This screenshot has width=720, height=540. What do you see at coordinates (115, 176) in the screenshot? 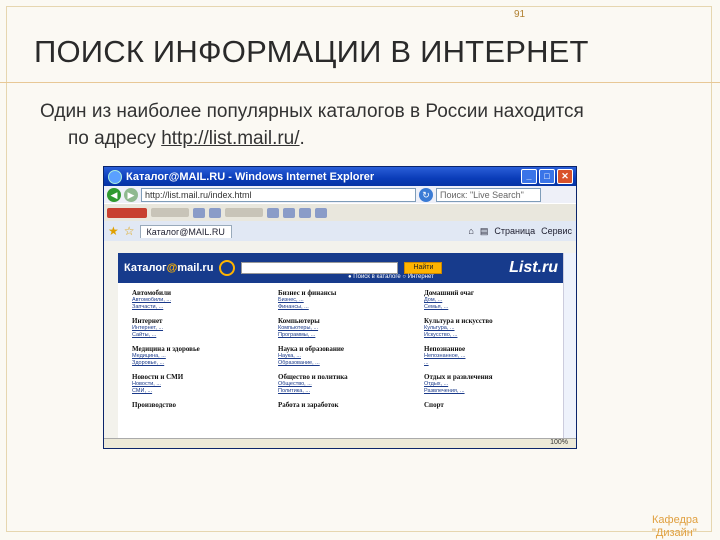
I see `ie-icon` at bounding box center [115, 176].